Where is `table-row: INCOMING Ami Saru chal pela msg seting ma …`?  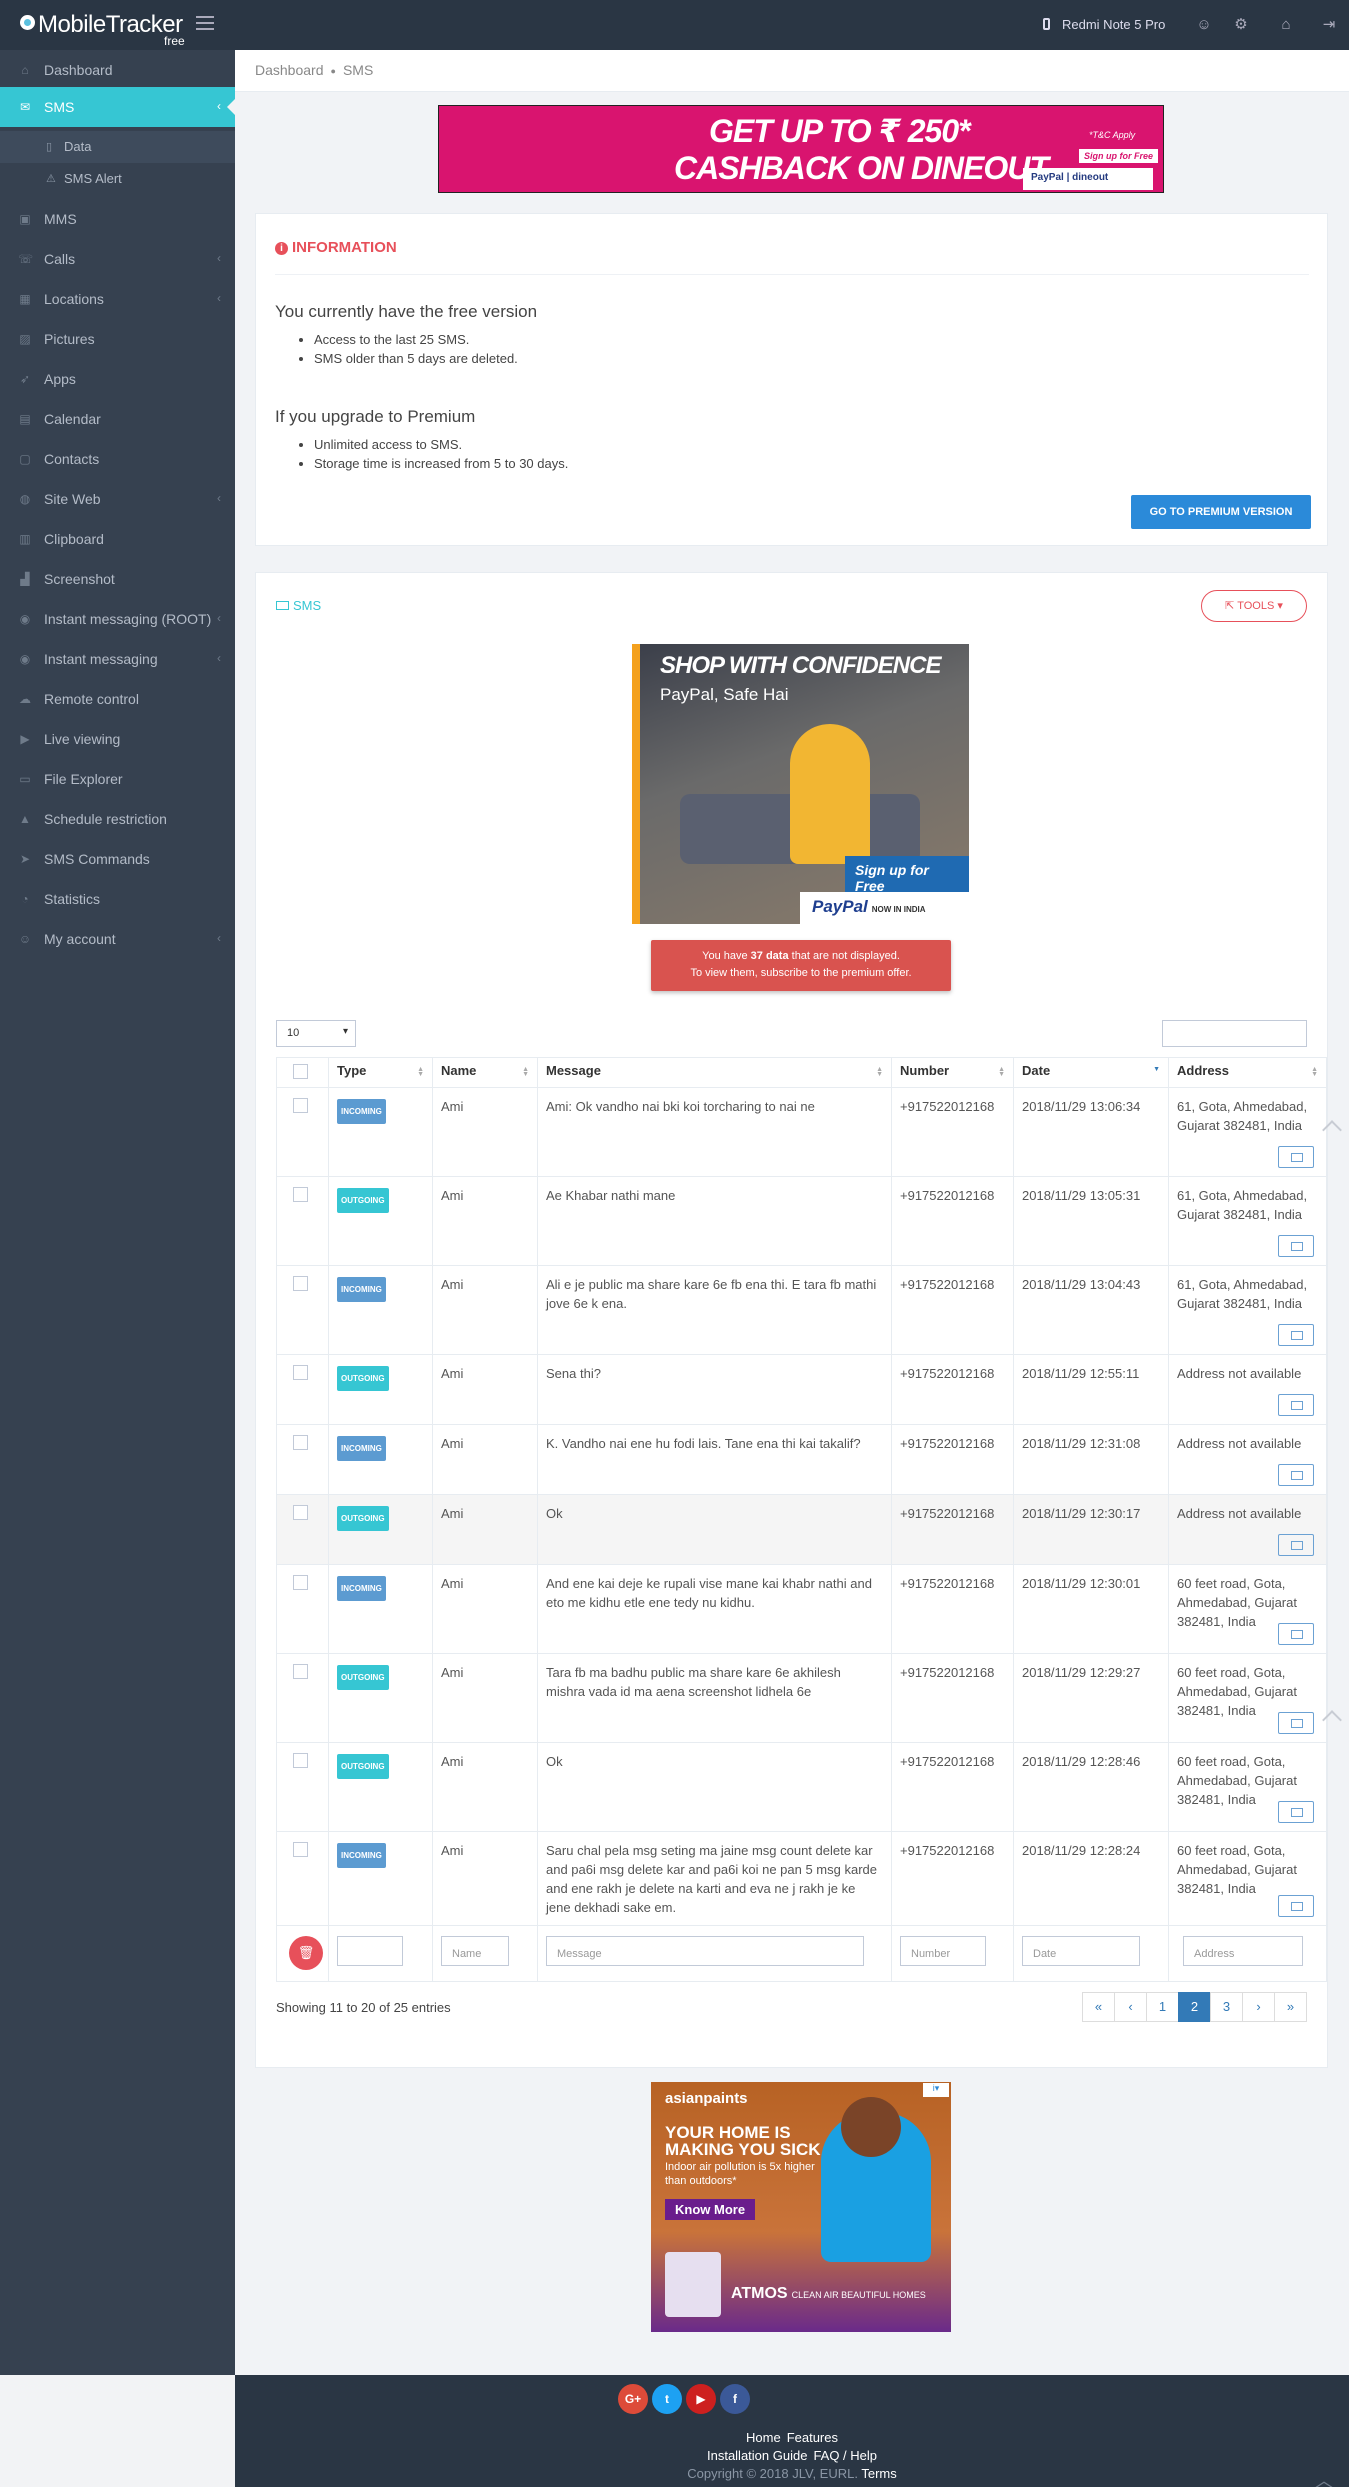 table-row: INCOMING Ami Saru chal pela msg seting ma … is located at coordinates (801, 1878).